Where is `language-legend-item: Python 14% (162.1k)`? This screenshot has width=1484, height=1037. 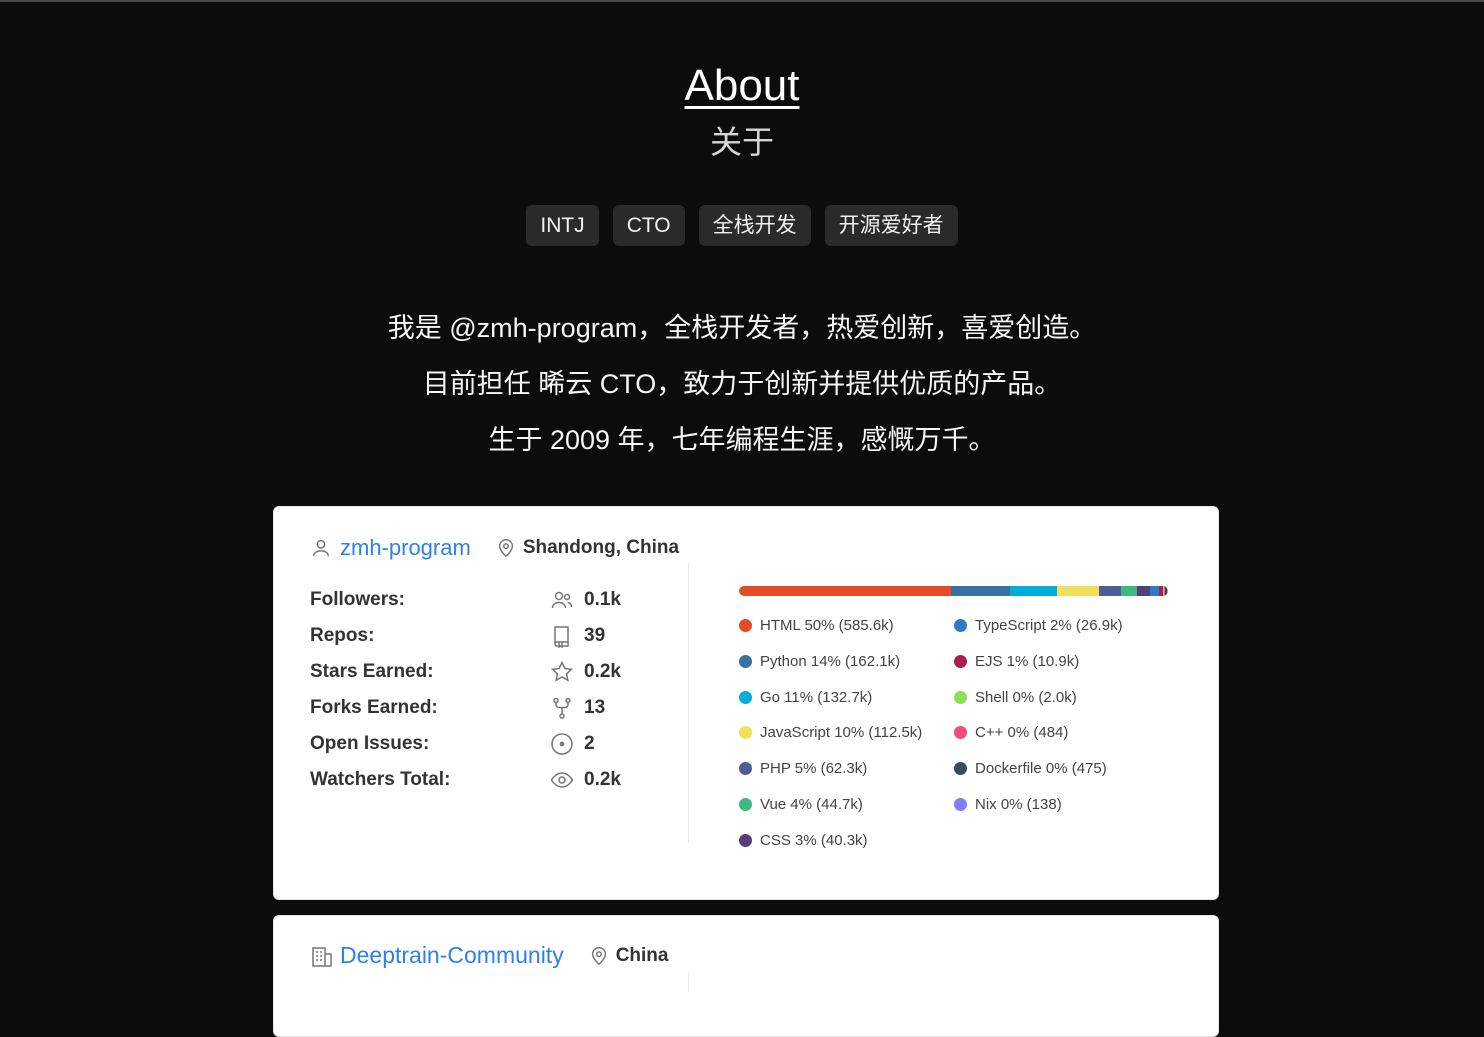 language-legend-item: Python 14% (162.1k) is located at coordinates (819, 661).